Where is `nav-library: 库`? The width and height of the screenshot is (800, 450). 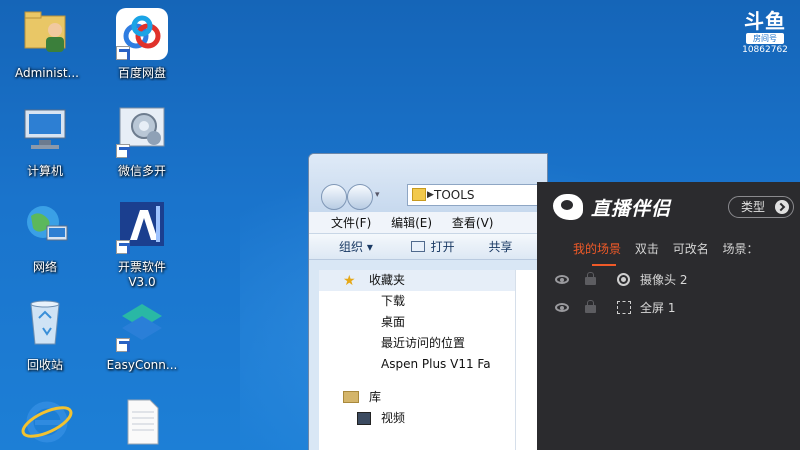 nav-library: 库 is located at coordinates (417, 397).